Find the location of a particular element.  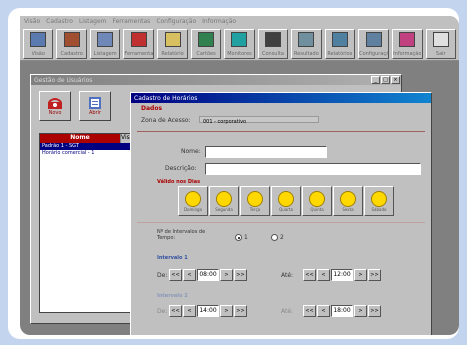

menu-item: Ferramentas is located at coordinates (131, 21).